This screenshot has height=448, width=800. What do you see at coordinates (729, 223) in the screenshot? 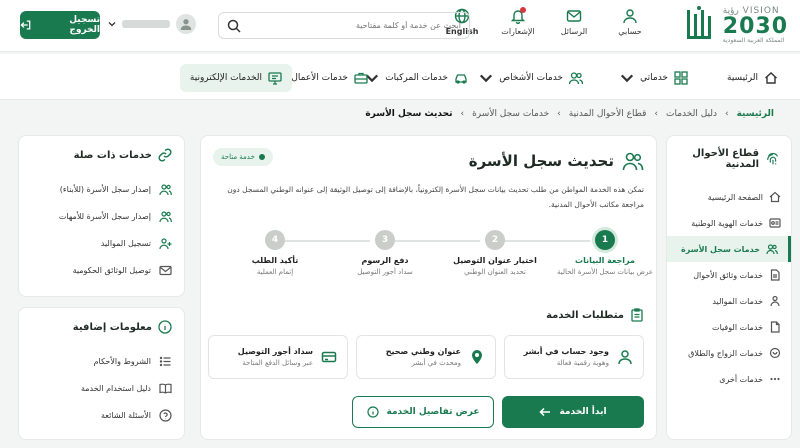
I see `sidebar-item-national-id: خدمات الهوية الوطنية` at bounding box center [729, 223].